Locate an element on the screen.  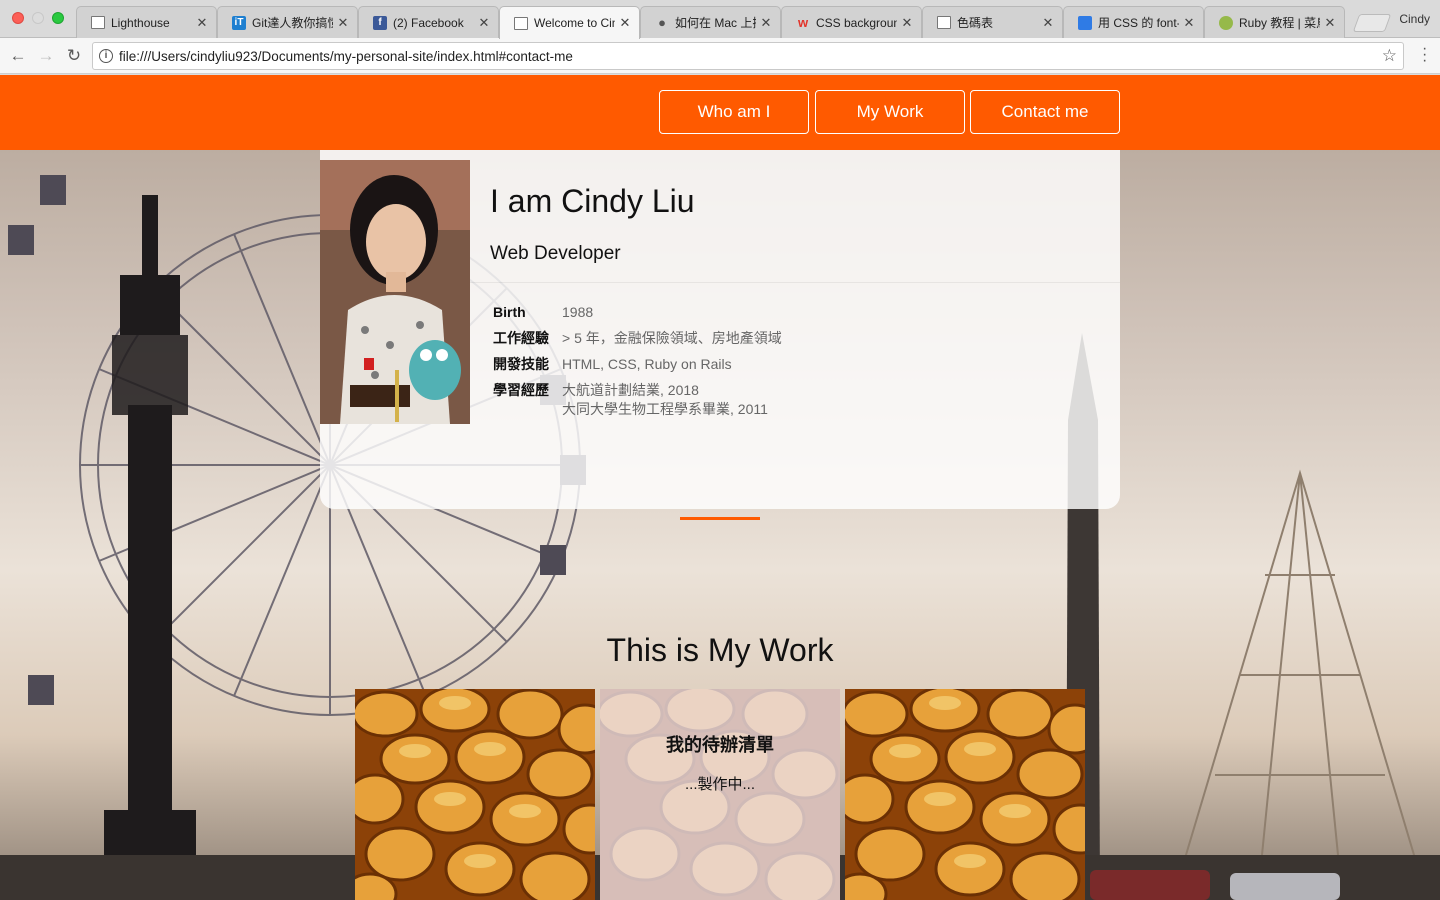
browser-tab: ● 如何在 Mac 上插 ✕ is located at coordinates (710, 22).